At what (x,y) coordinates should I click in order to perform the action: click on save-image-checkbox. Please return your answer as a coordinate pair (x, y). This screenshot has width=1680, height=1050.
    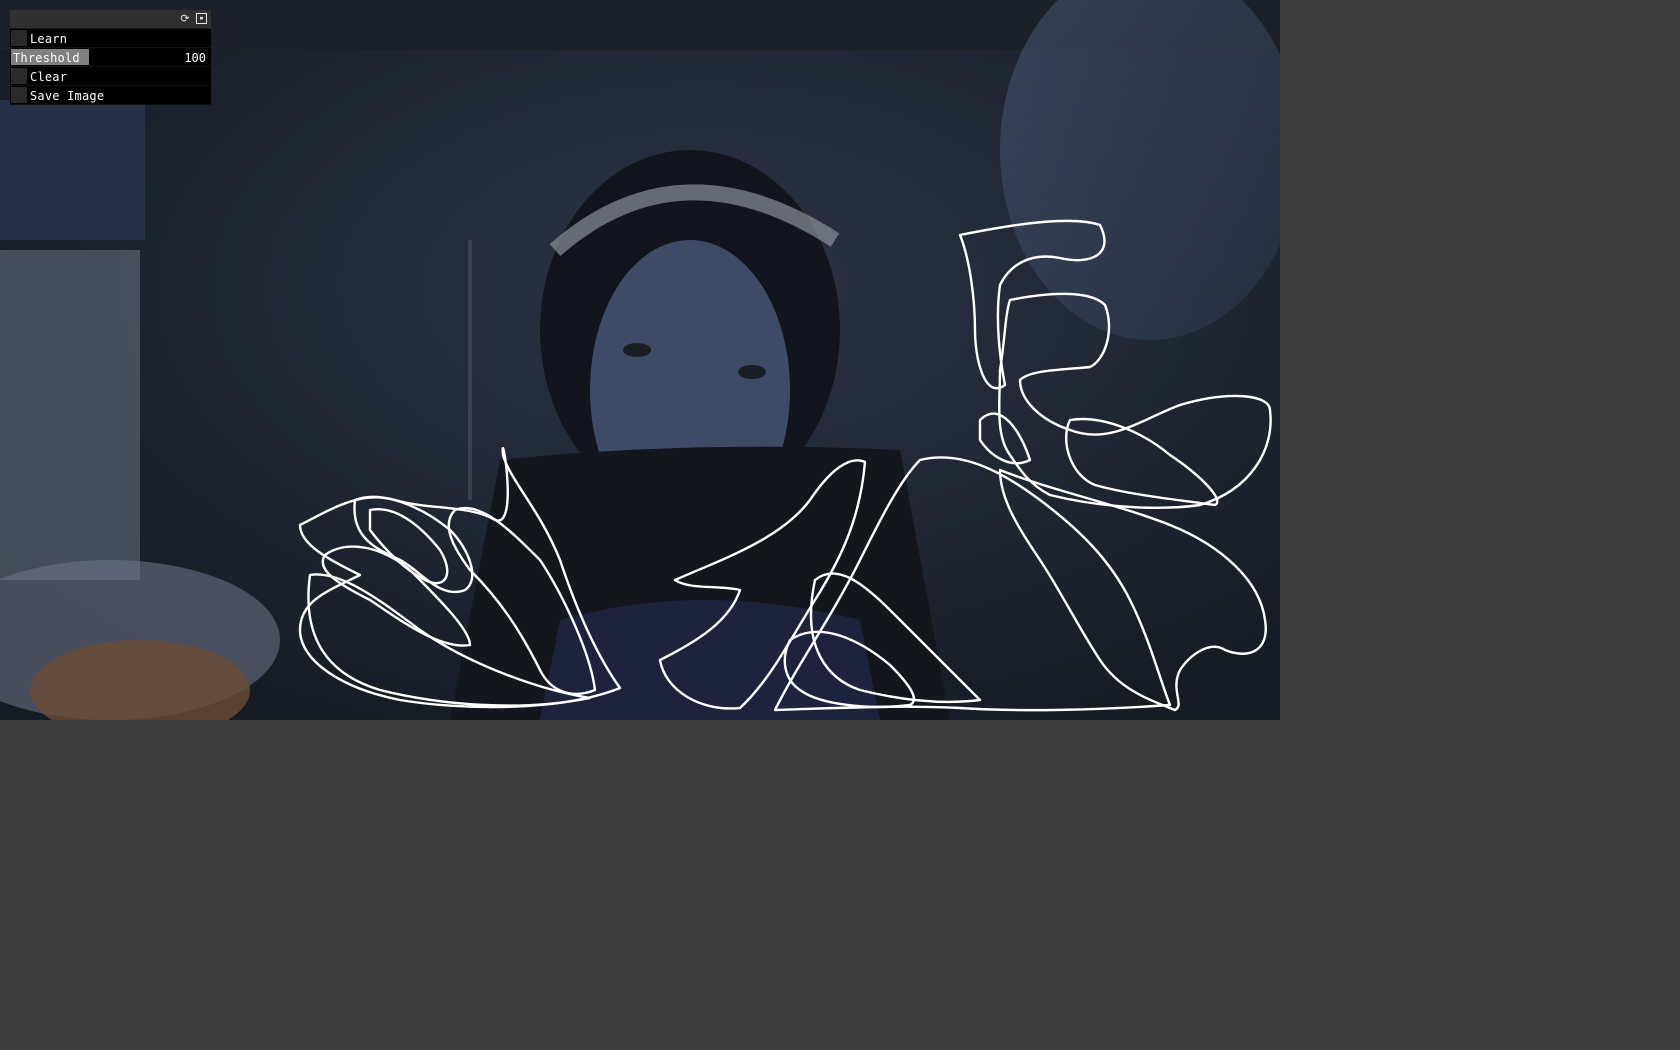
    Looking at the image, I should click on (19, 95).